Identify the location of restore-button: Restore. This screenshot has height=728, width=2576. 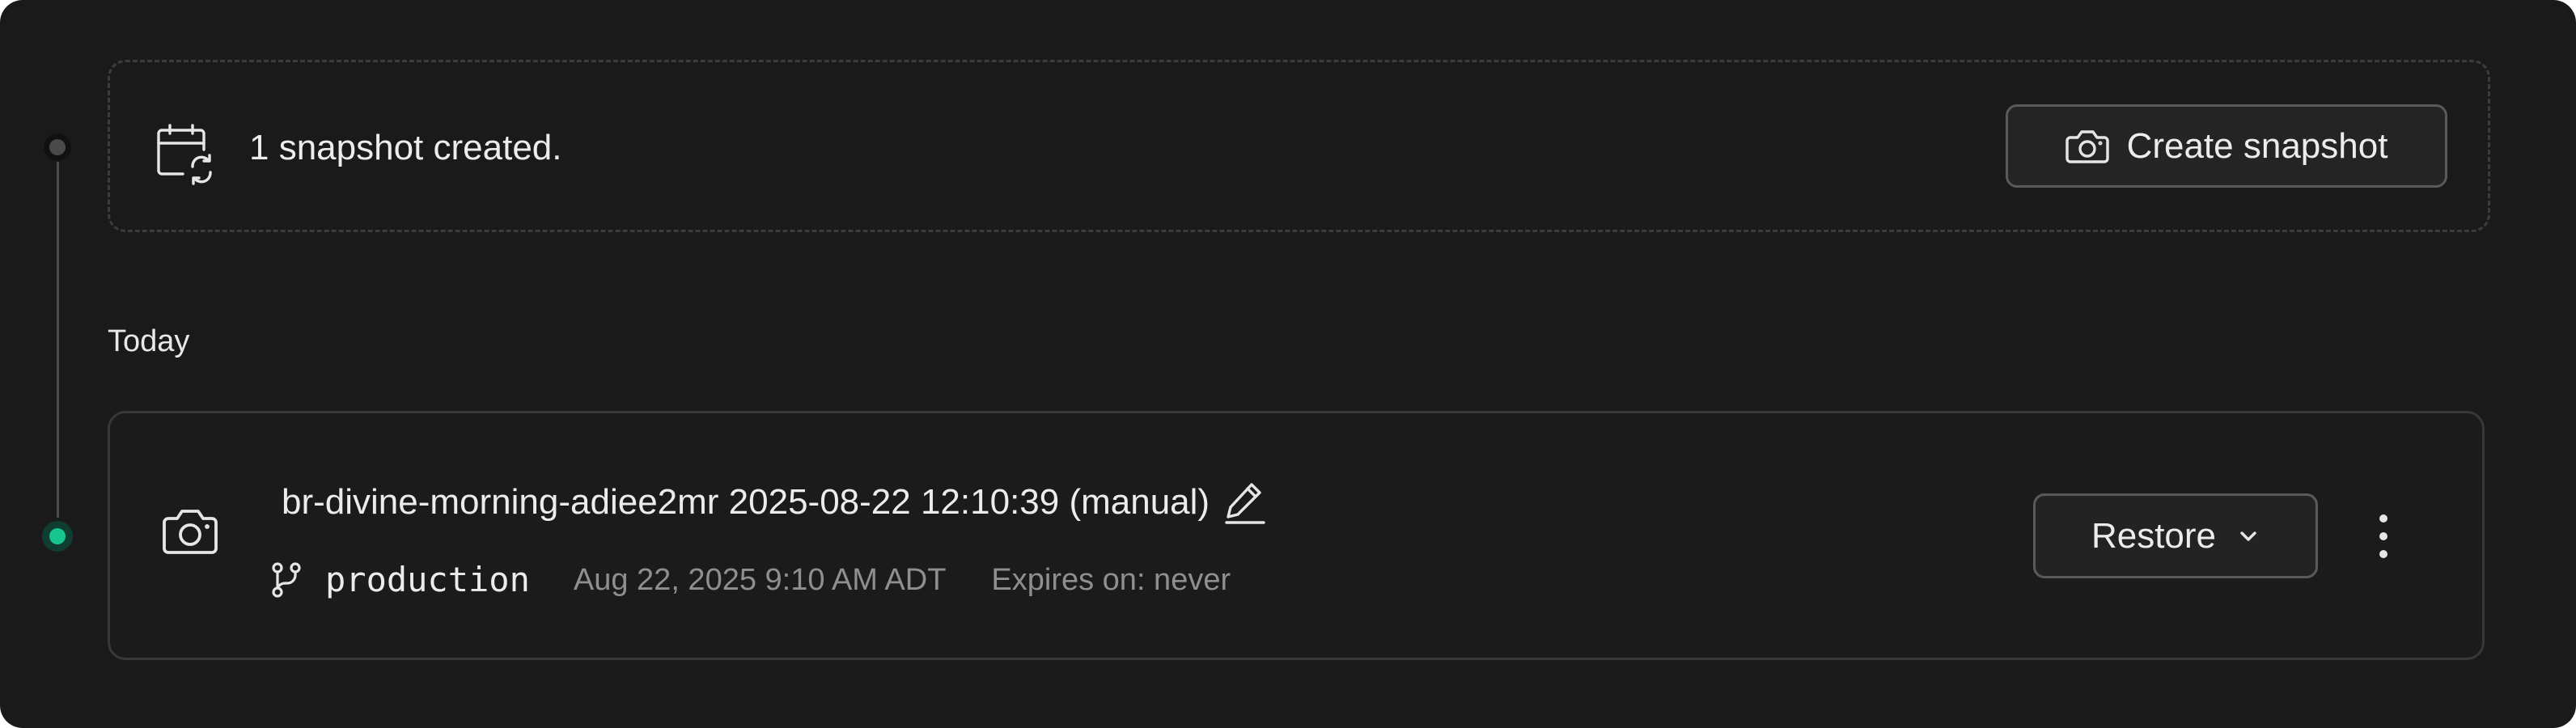
(2175, 535).